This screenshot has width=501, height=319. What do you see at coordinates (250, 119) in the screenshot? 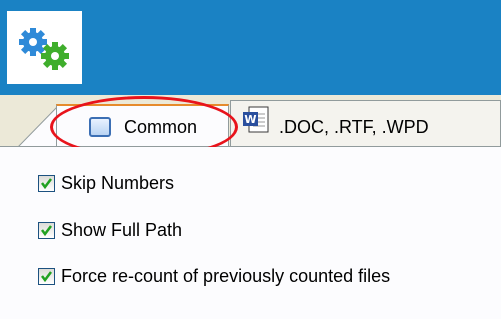
I see `svg-text: W` at bounding box center [250, 119].